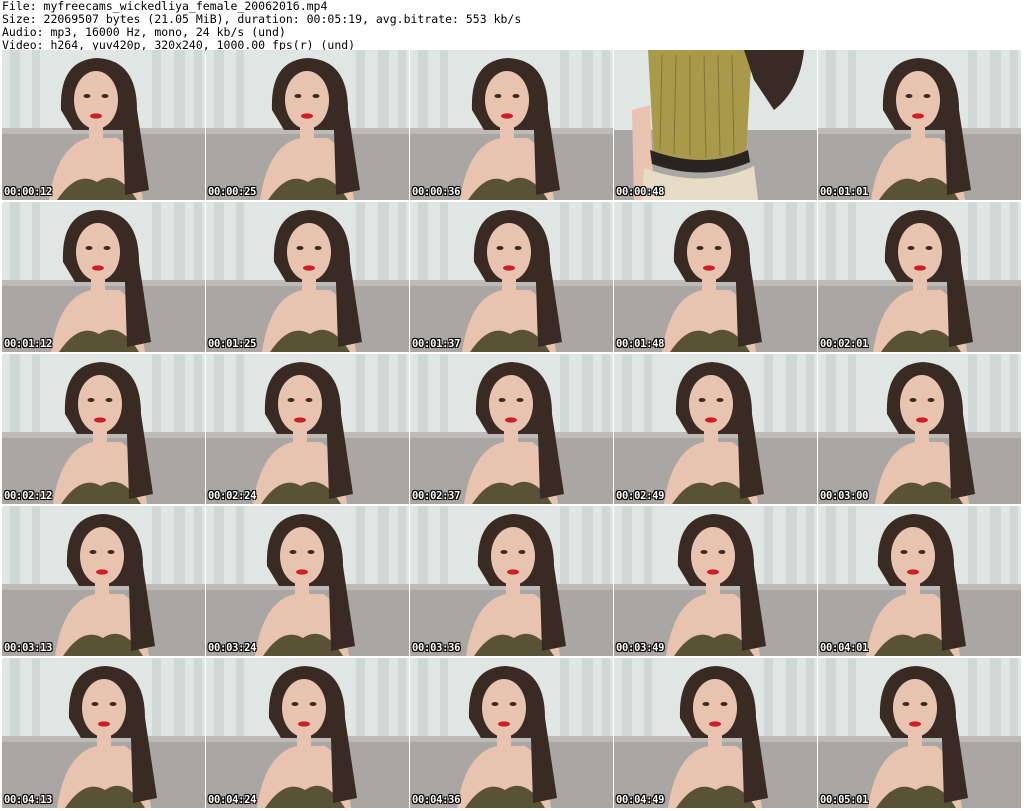 The image size is (1024, 811). I want to click on thumbnail-timestamp: 00:01:25, so click(232, 344).